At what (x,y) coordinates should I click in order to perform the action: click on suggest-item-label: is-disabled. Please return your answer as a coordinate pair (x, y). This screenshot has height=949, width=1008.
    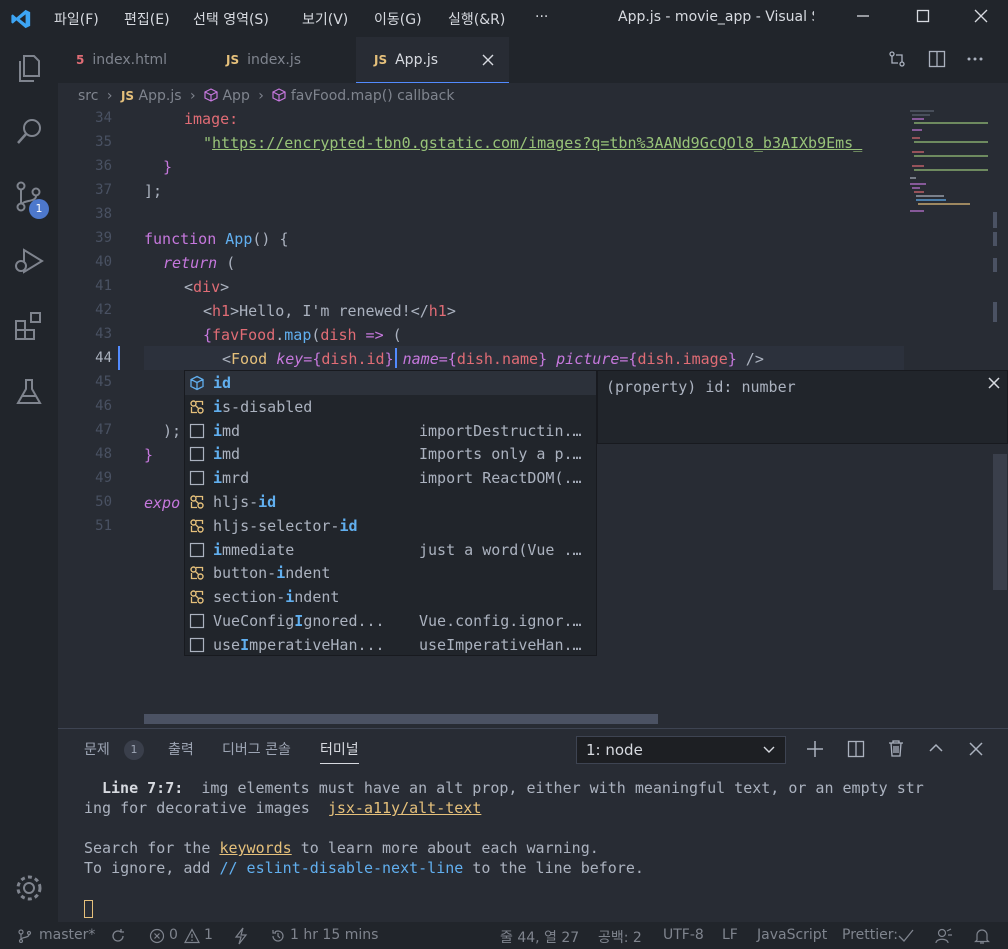
    Looking at the image, I should click on (263, 406).